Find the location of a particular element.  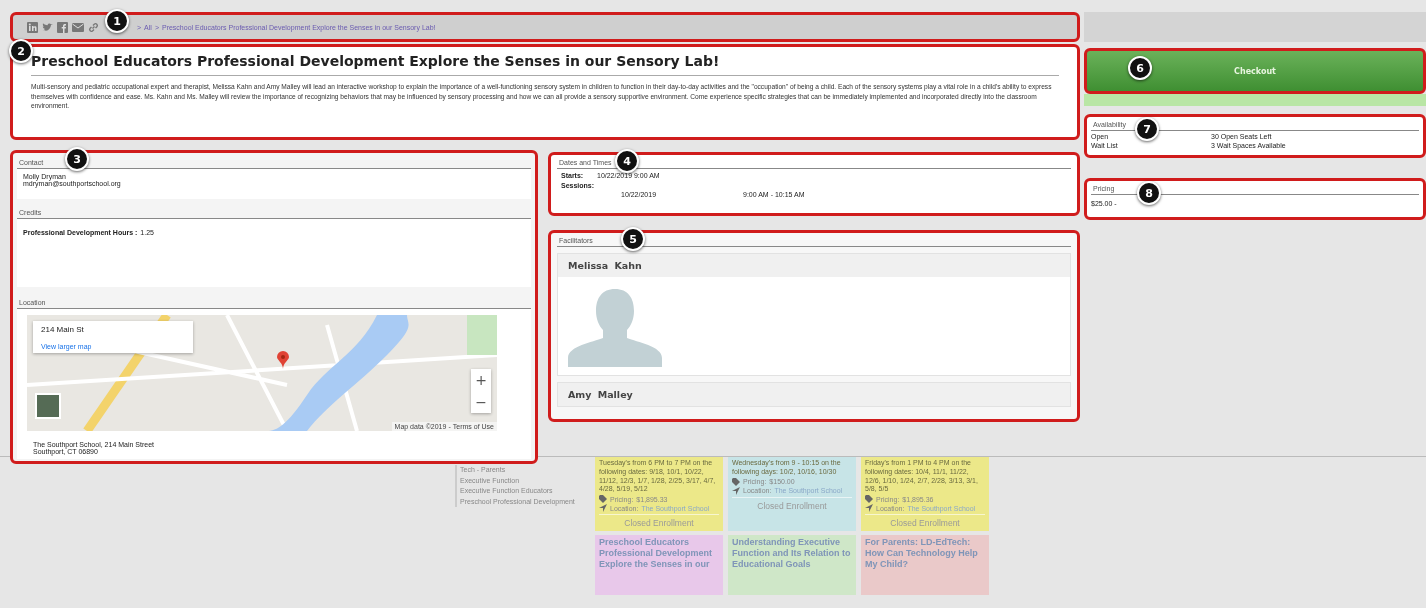

callout-marker: 1 is located at coordinates (117, 21).